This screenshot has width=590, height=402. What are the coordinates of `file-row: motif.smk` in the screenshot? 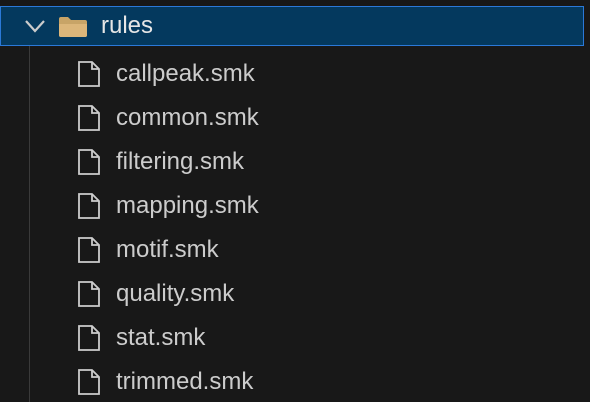 It's located at (295, 250).